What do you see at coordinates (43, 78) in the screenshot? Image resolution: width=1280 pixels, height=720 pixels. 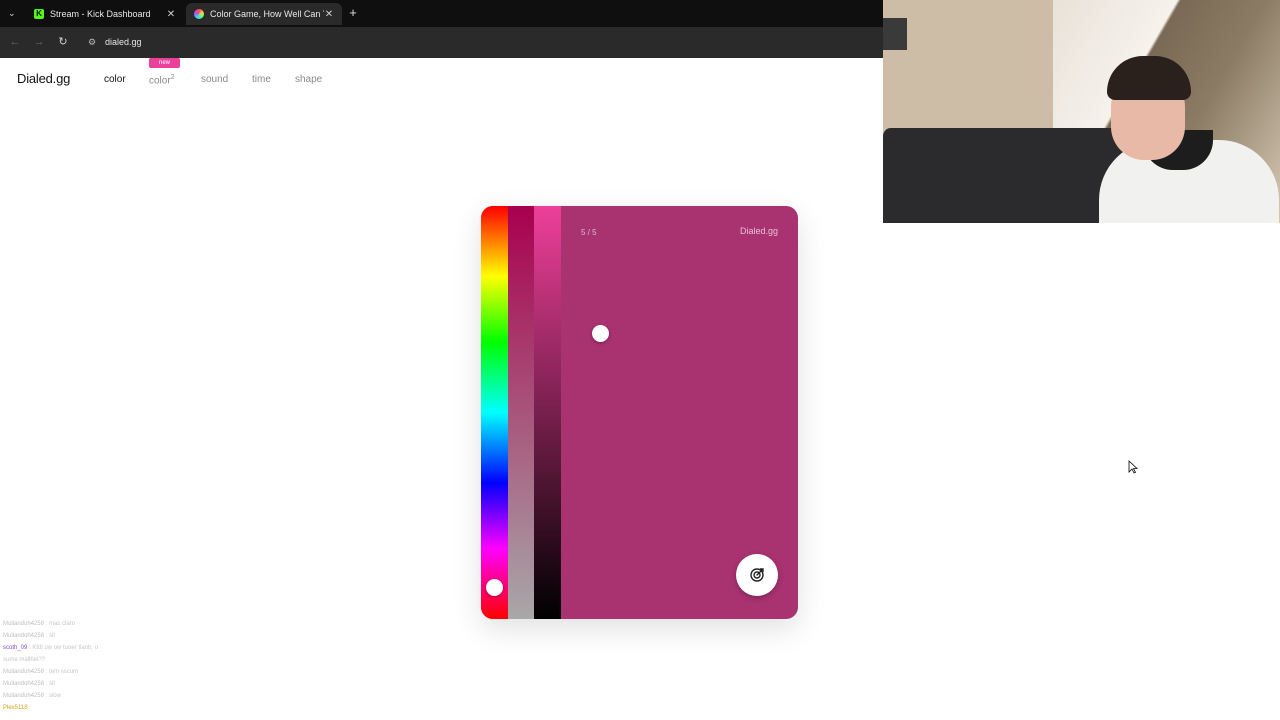 I see `site-logo: Dialed.gg` at bounding box center [43, 78].